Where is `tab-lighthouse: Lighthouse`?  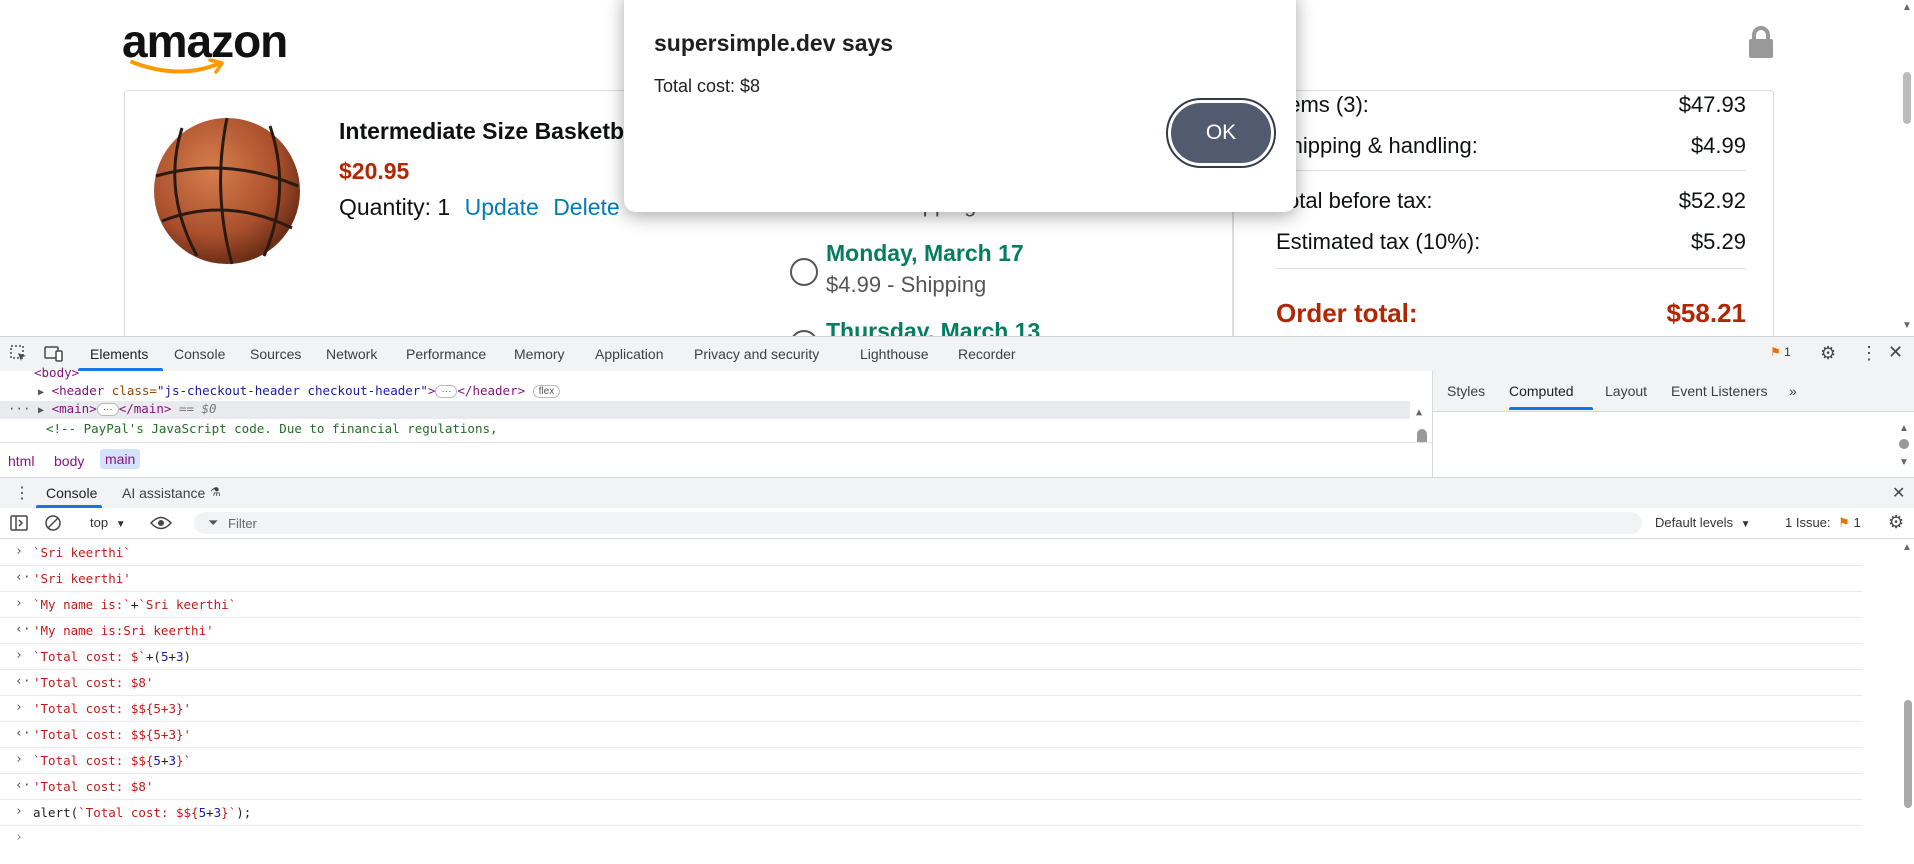 tab-lighthouse: Lighthouse is located at coordinates (894, 354).